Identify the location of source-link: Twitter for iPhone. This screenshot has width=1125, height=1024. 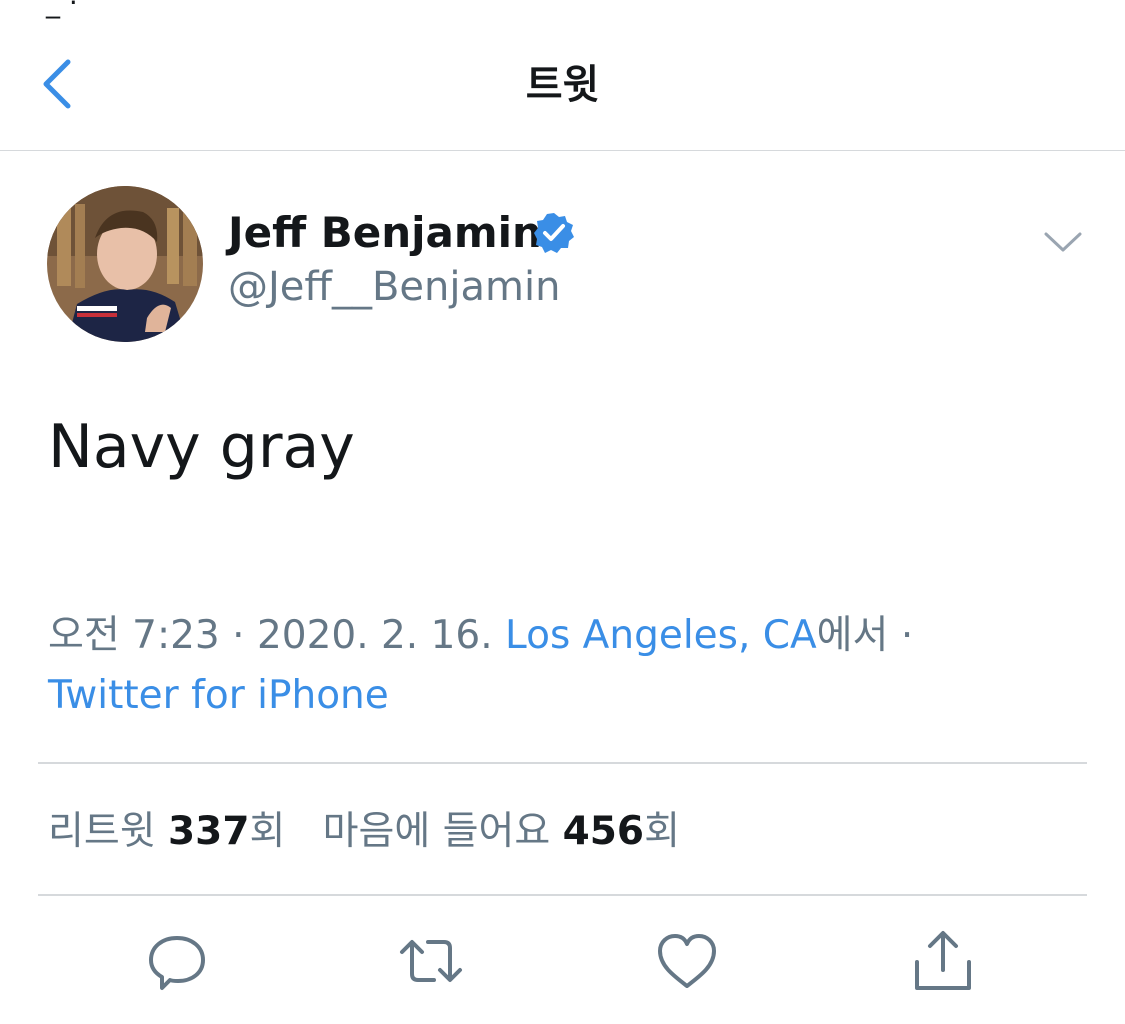
(218, 695).